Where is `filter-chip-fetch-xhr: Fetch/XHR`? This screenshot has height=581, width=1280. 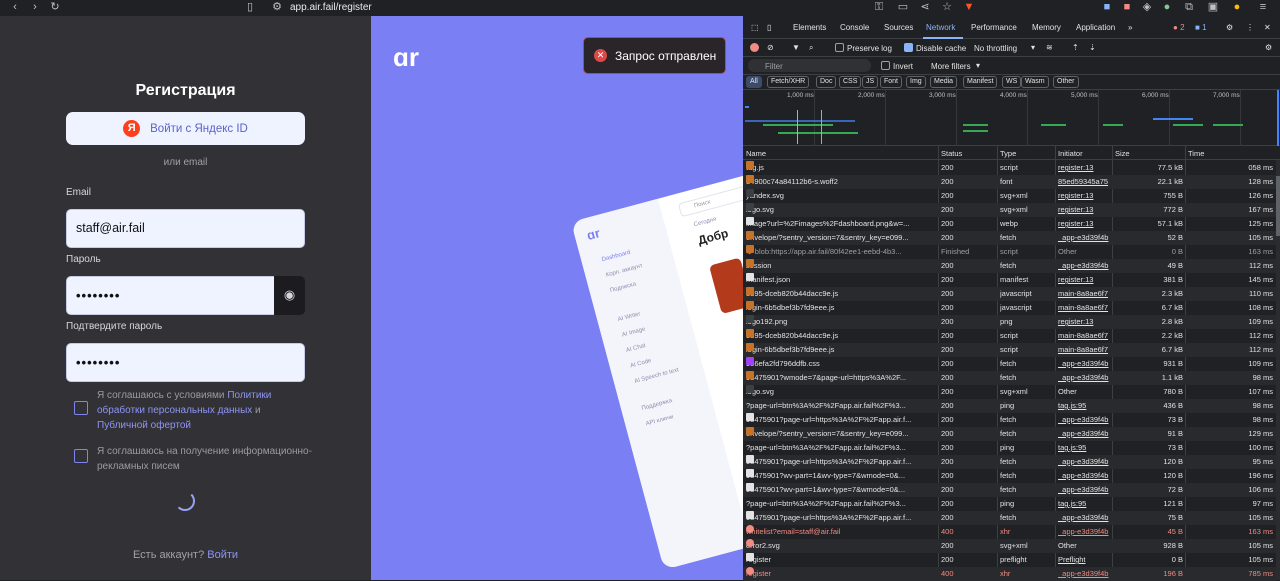
filter-chip-fetch-xhr: Fetch/XHR is located at coordinates (788, 82).